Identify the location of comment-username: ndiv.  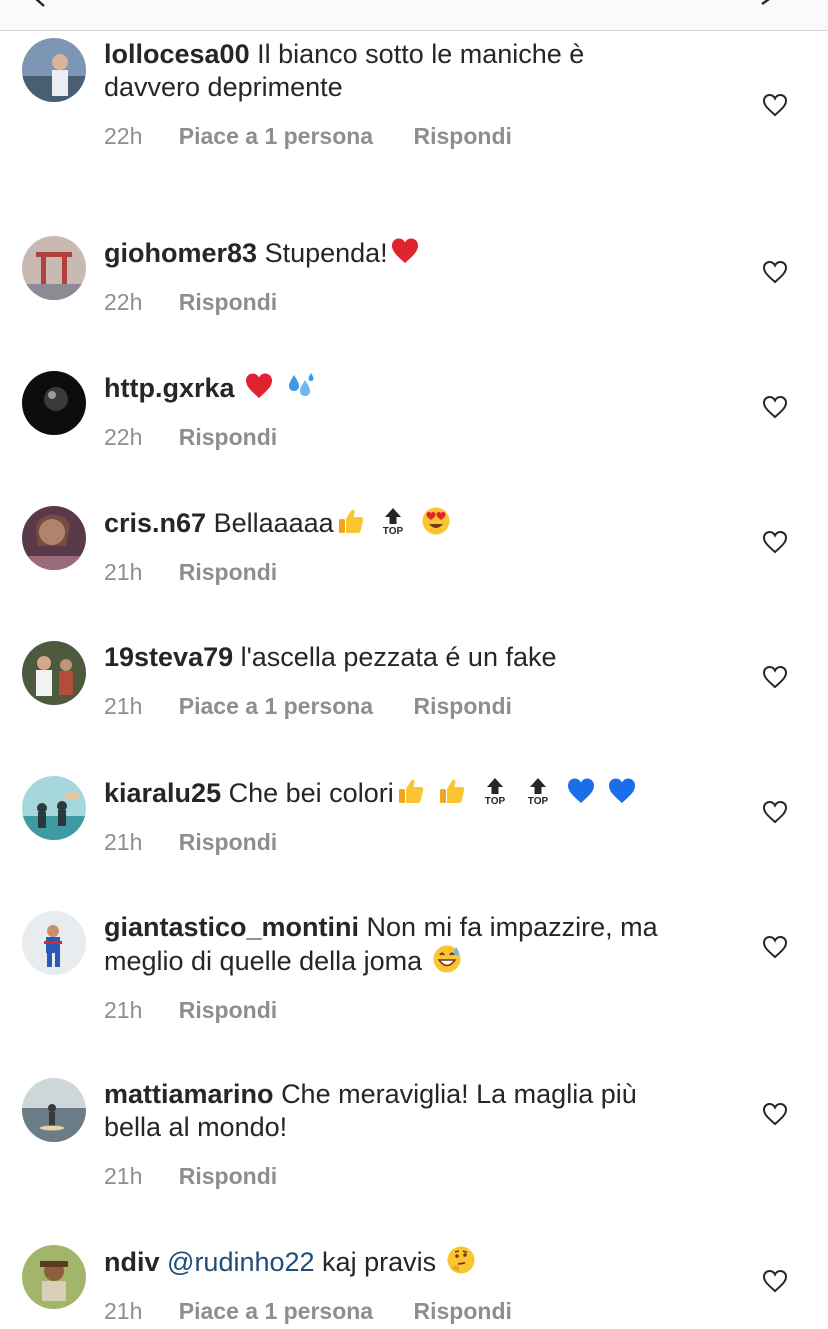
(132, 1262).